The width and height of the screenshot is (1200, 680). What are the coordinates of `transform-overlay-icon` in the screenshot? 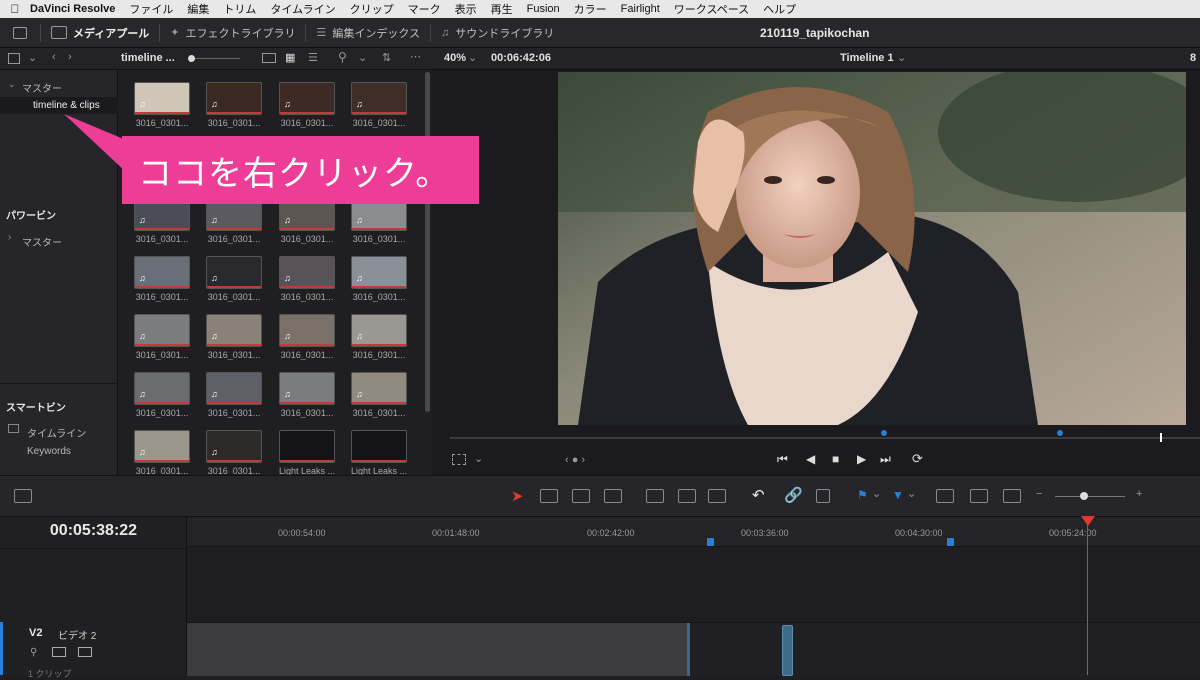 It's located at (459, 459).